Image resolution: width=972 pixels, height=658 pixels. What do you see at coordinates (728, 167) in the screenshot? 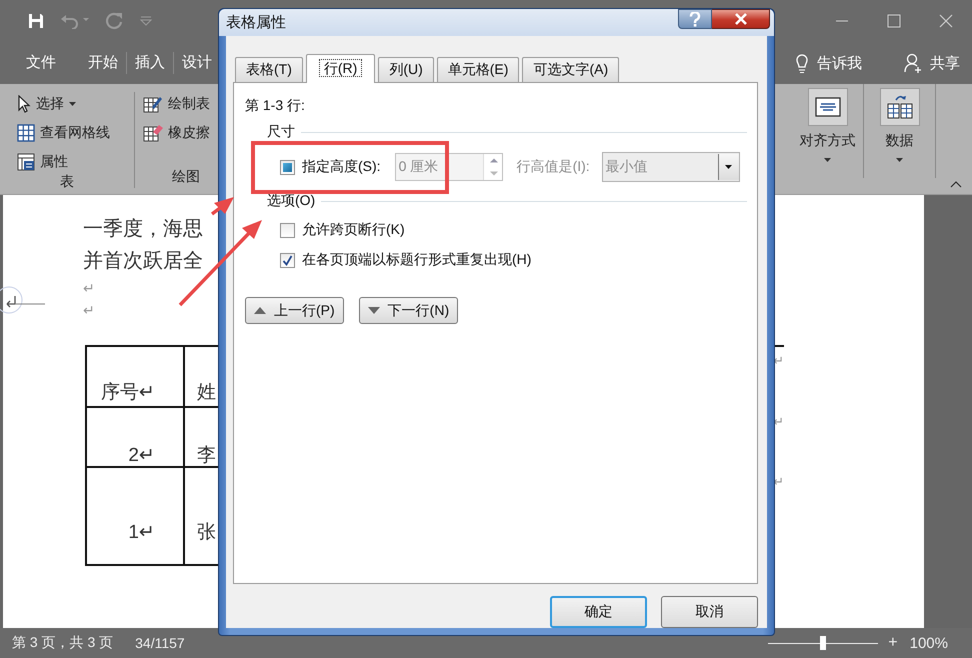
I see `dropdown-caret-icon` at bounding box center [728, 167].